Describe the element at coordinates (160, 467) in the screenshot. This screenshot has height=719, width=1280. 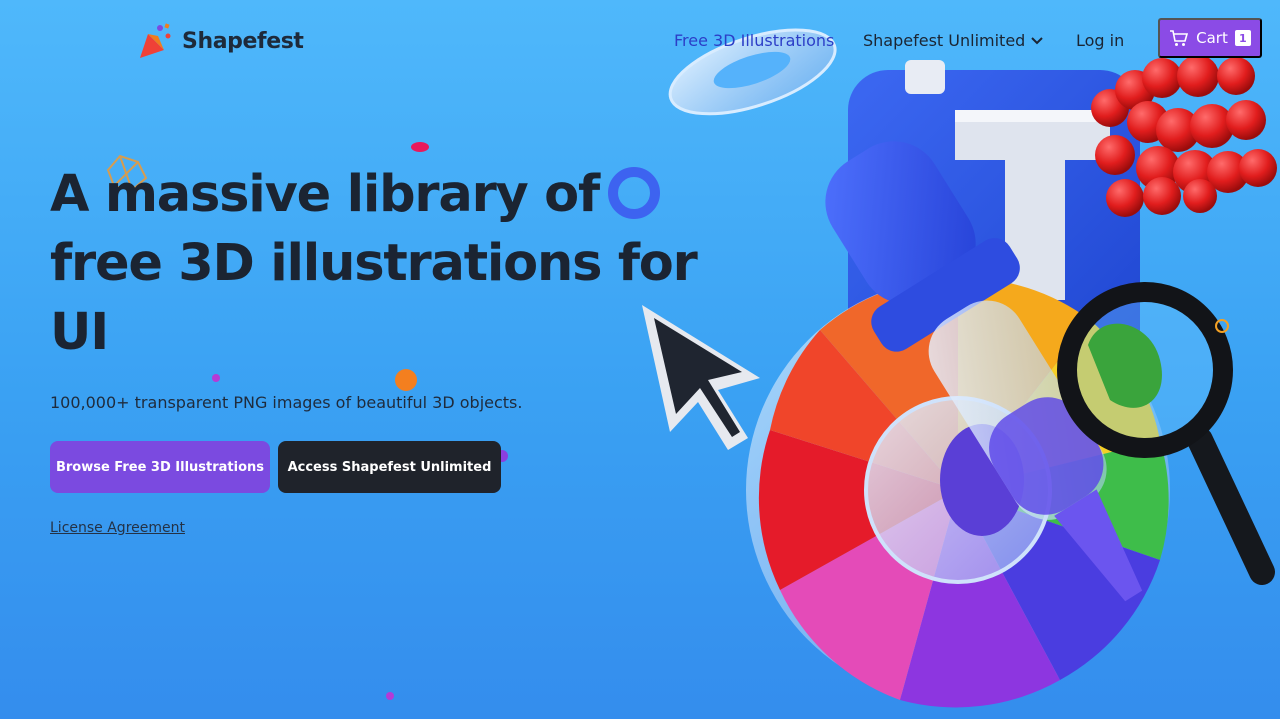
I see `browse-free-illustrations-button: Browse Free 3D Illustrations` at that location.